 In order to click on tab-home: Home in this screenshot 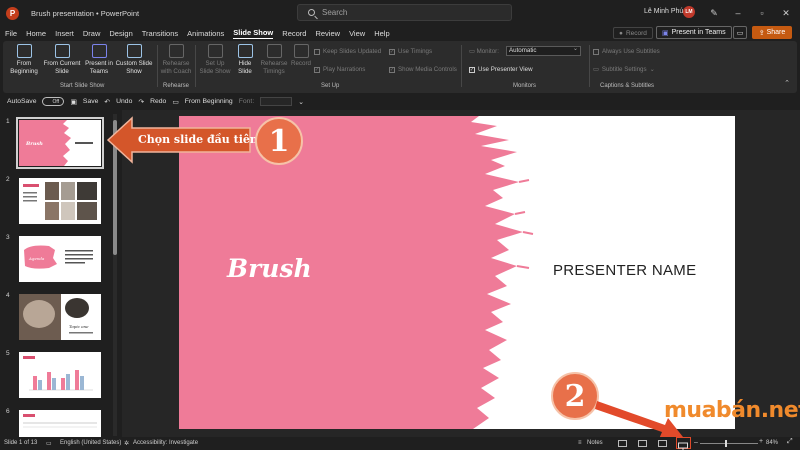, I will do `click(36, 33)`.